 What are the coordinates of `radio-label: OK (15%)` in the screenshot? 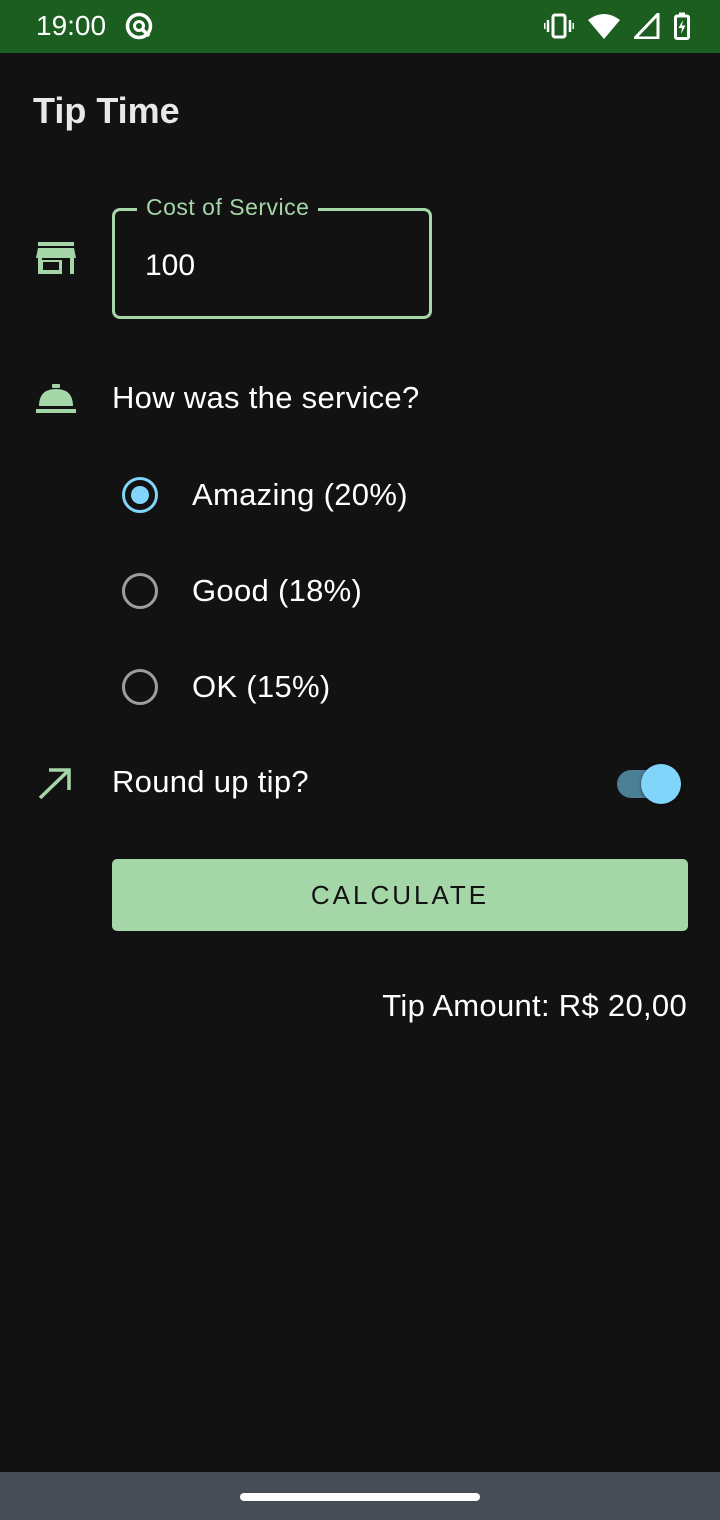 It's located at (261, 686).